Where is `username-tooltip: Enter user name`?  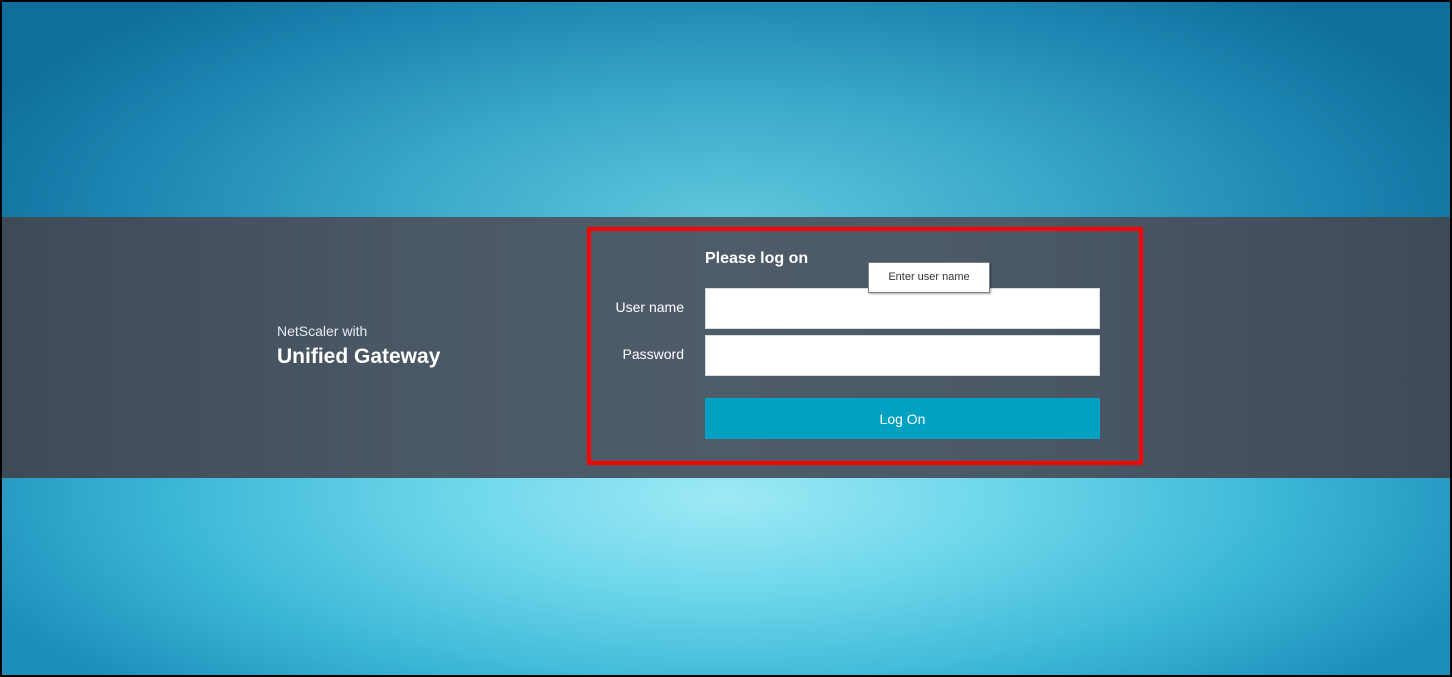
username-tooltip: Enter user name is located at coordinates (929, 277).